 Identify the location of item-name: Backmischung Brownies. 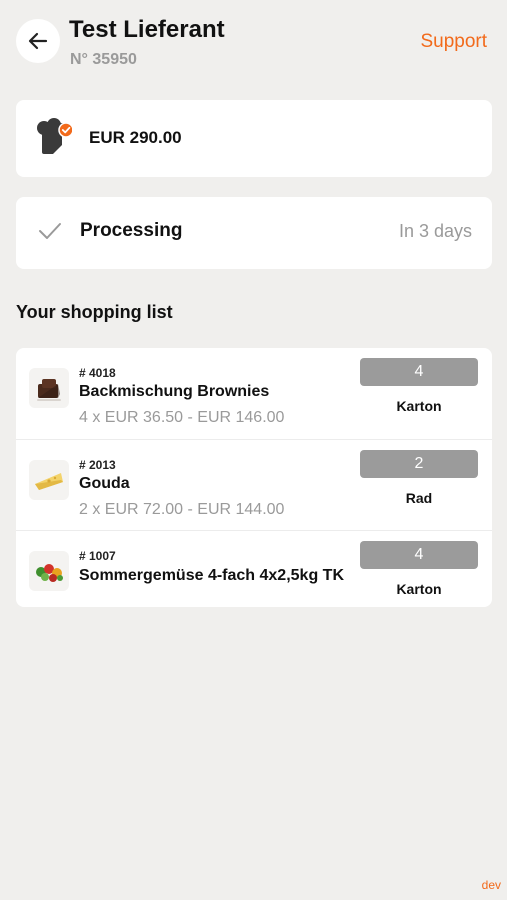
(174, 391).